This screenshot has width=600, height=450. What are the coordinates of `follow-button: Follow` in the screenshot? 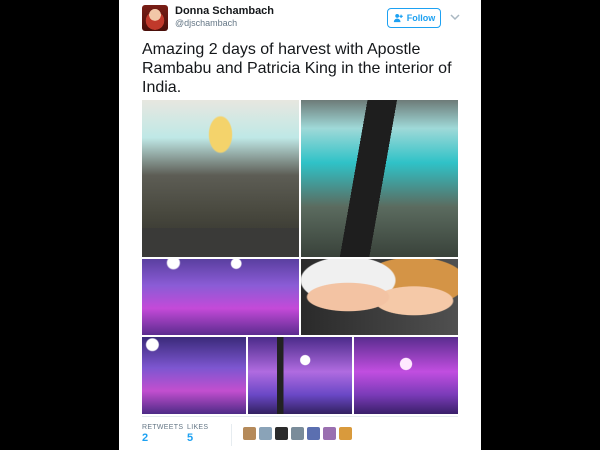 It's located at (414, 18).